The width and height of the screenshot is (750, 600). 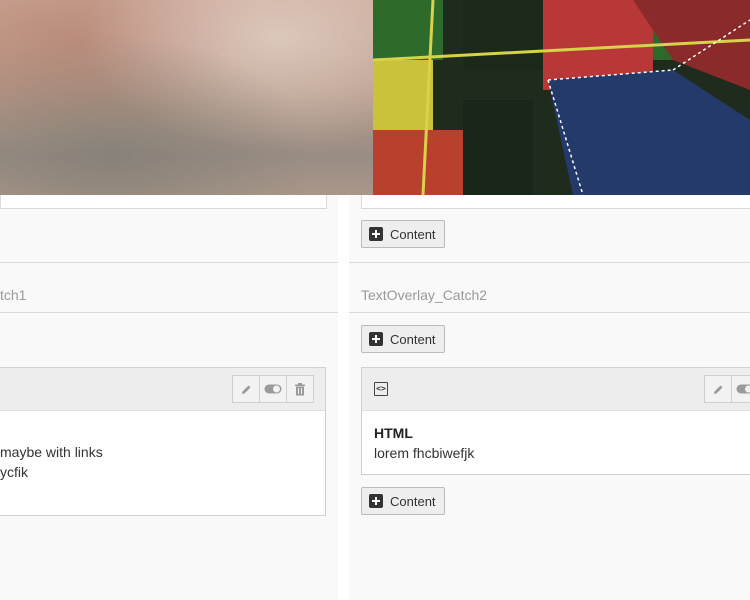 I want to click on element-text-line-1-visible: maybe with links, so click(x=51, y=452).